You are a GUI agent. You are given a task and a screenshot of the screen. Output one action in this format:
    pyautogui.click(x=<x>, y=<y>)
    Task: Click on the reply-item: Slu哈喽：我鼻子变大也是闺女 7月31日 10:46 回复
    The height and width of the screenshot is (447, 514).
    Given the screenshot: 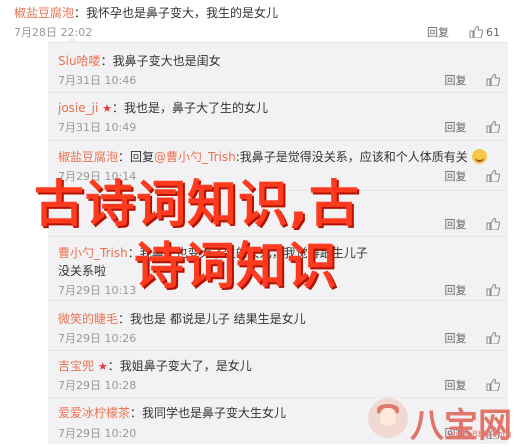 What is the action you would take?
    pyautogui.click(x=283, y=70)
    